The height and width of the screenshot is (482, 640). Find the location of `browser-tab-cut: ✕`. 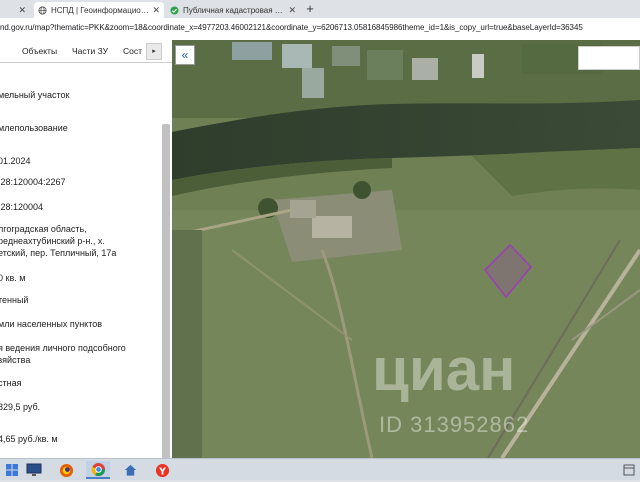

browser-tab-cut: ✕ is located at coordinates (15, 10).